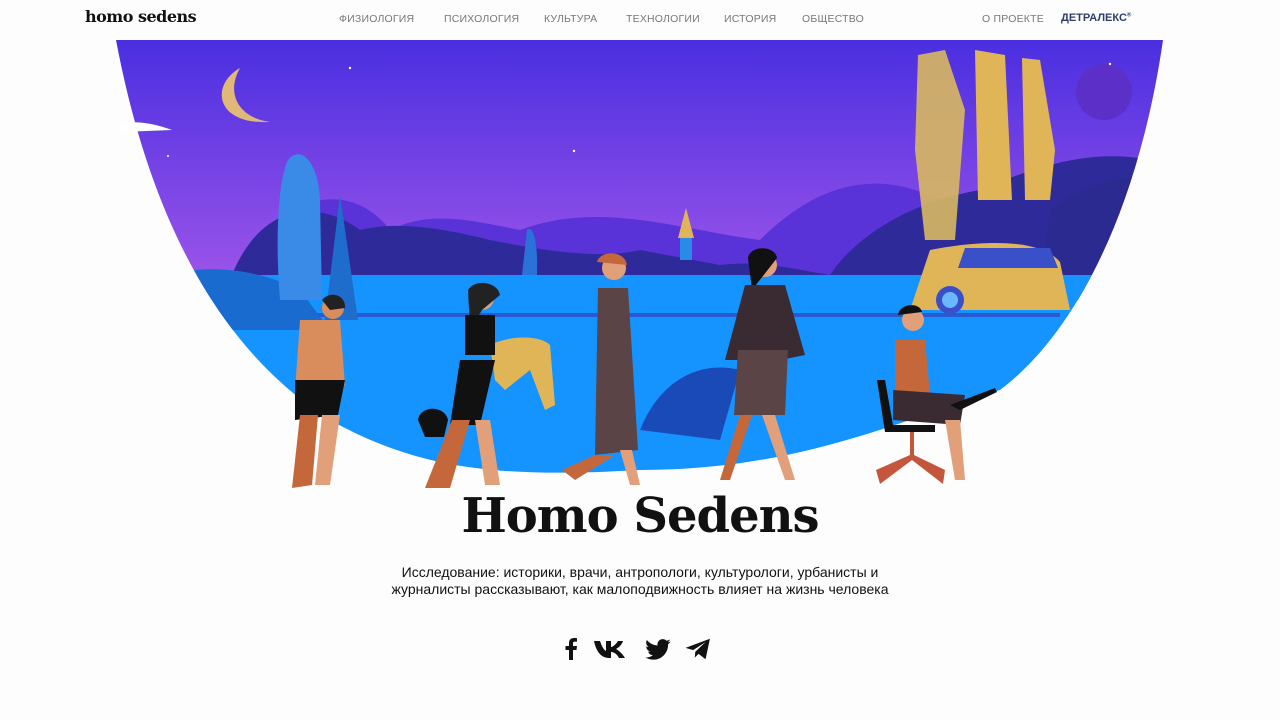 The width and height of the screenshot is (1280, 720). I want to click on twitter-icon, so click(658, 649).